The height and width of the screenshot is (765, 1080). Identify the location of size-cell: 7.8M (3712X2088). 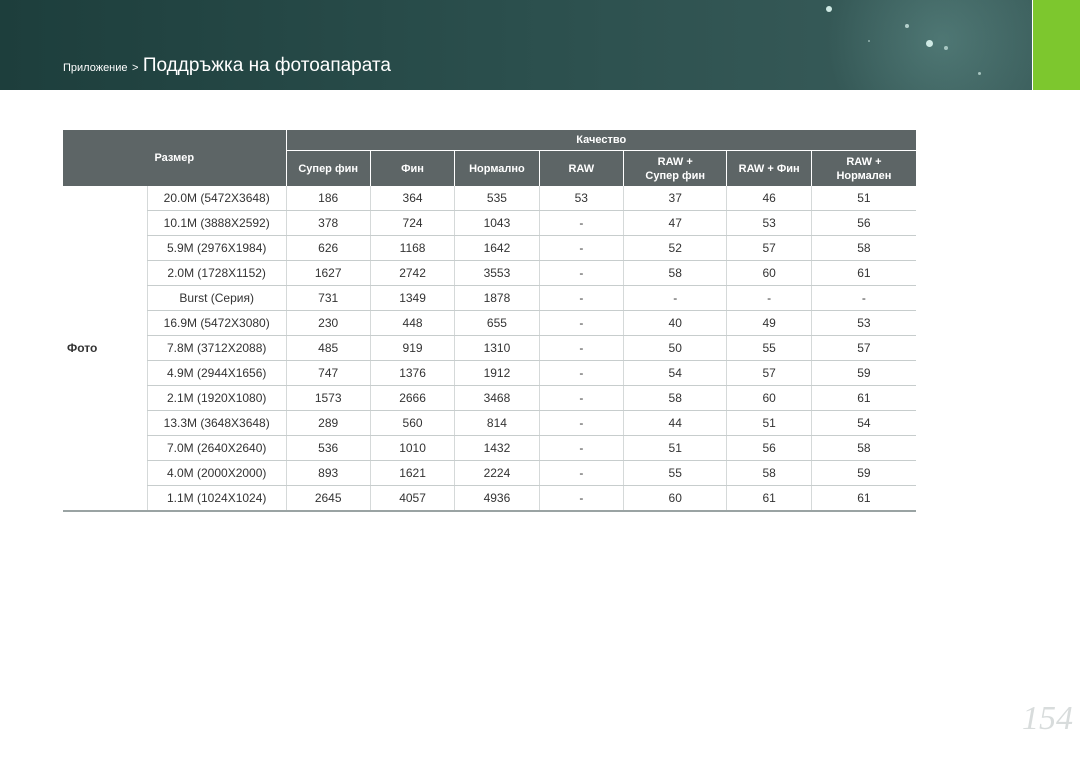
(216, 348).